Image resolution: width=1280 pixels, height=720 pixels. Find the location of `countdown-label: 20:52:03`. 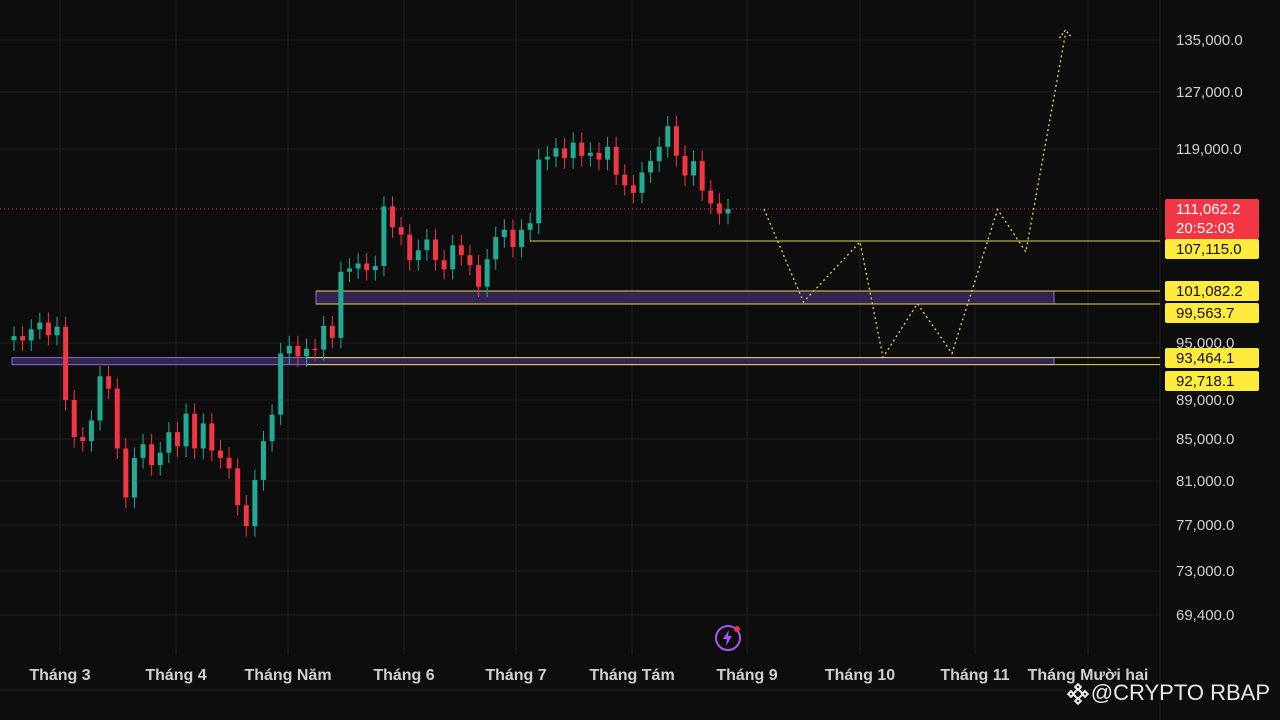

countdown-label: 20:52:03 is located at coordinates (1205, 228).